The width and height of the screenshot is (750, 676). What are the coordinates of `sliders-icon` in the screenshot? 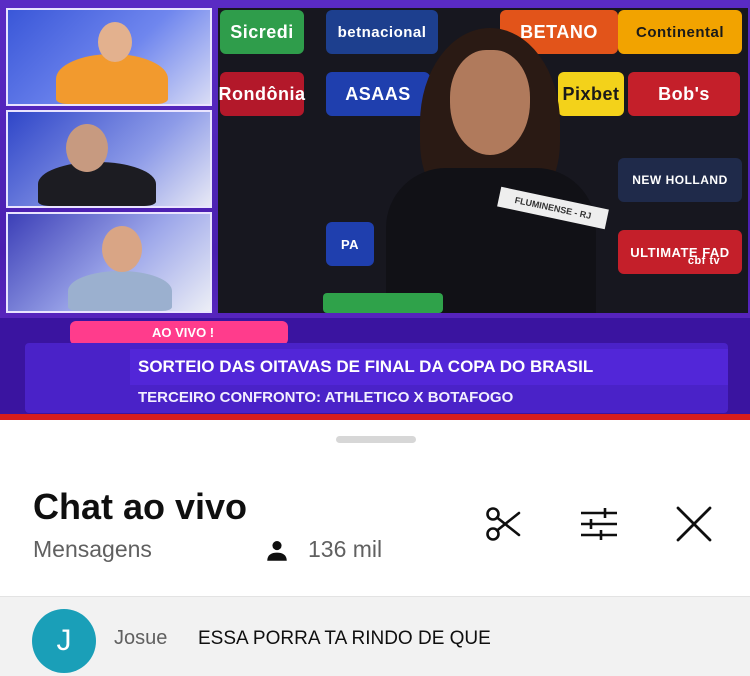 It's located at (599, 524).